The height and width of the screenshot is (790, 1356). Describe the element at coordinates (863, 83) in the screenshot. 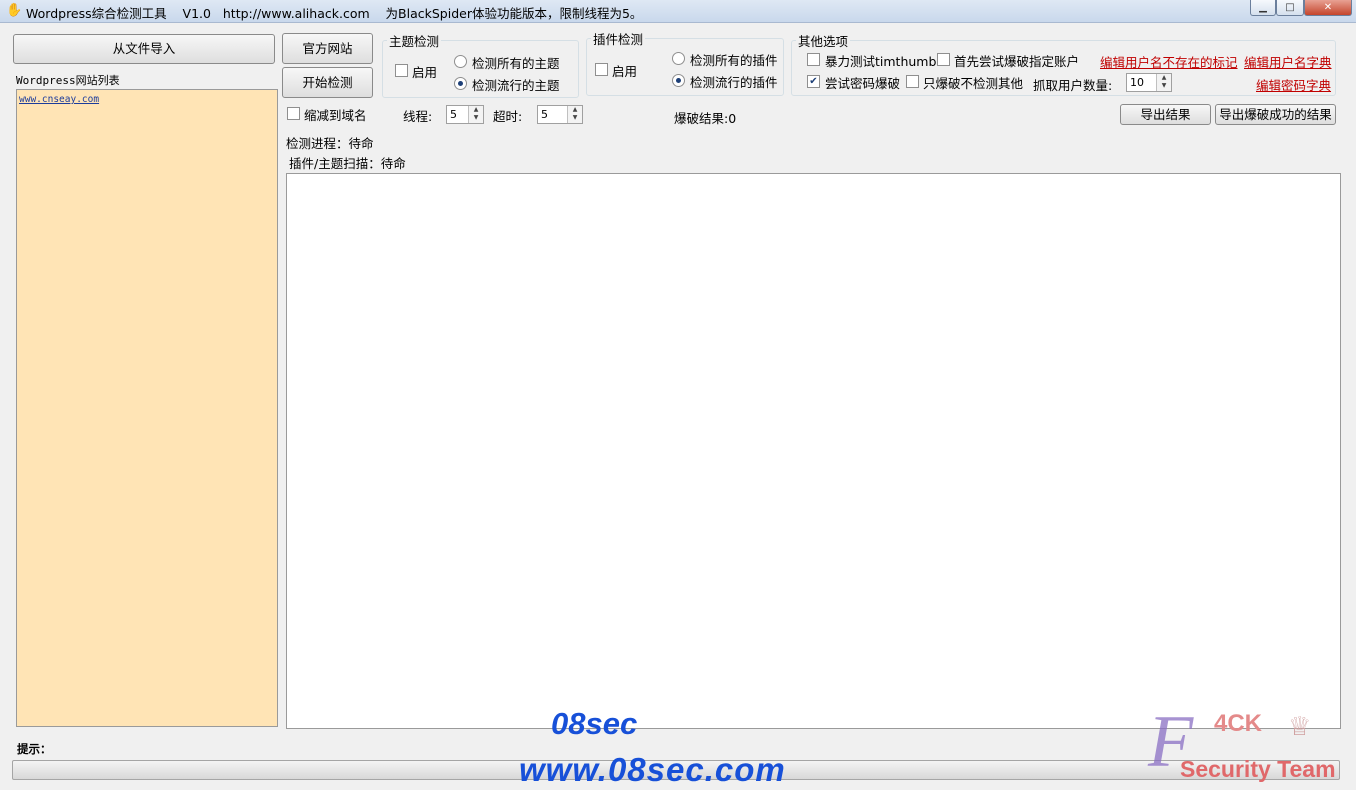

I see `try-password-label: 尝试密码爆破` at that location.